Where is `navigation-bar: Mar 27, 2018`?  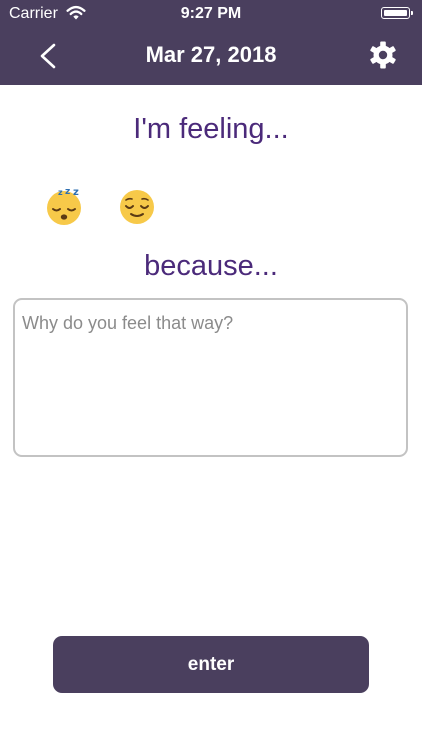
navigation-bar: Mar 27, 2018 is located at coordinates (211, 56).